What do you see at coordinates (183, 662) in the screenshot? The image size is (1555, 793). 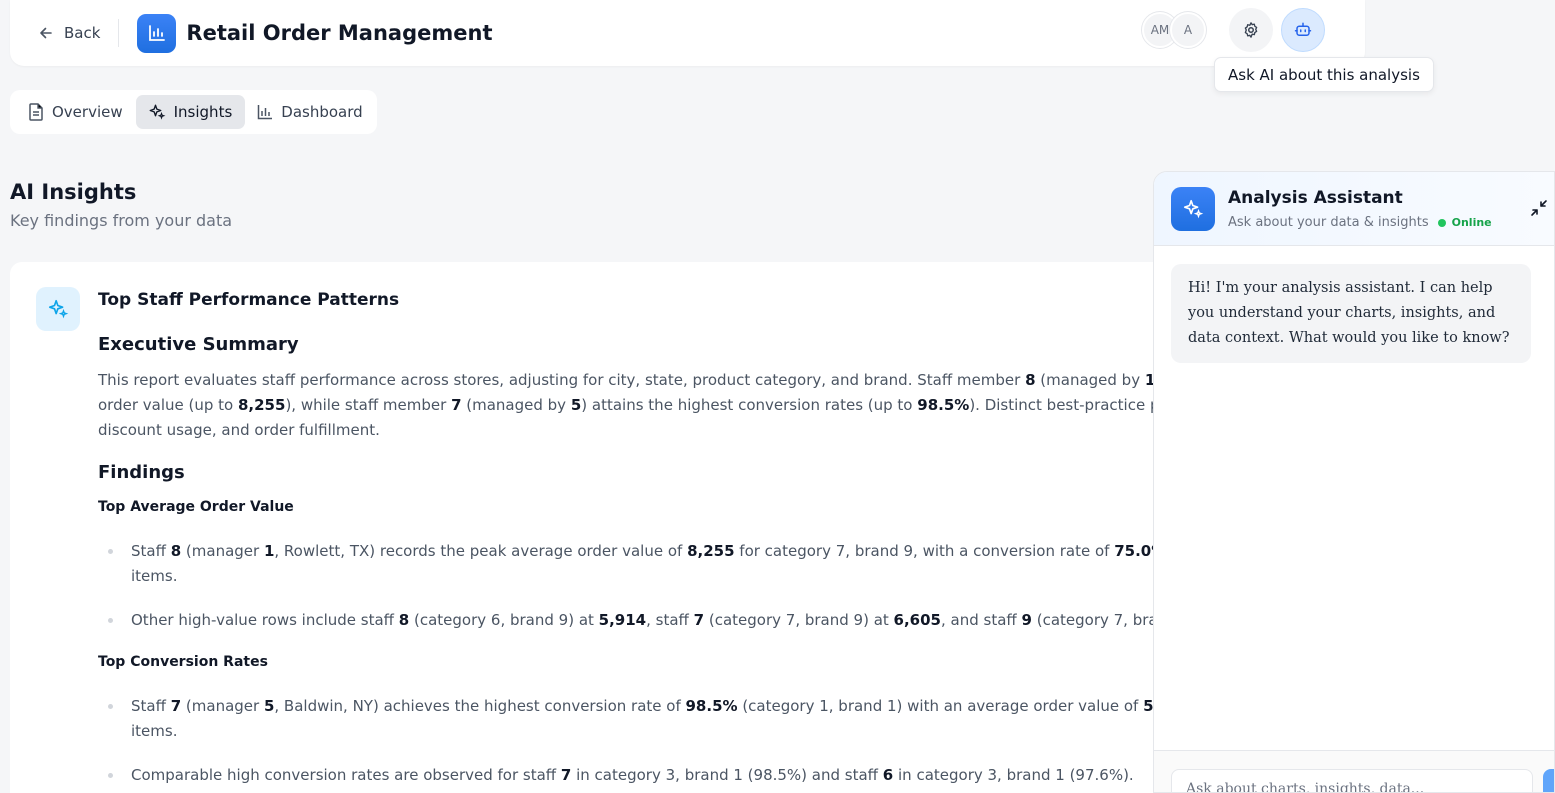 I see `section-heading: Top Conversion Rates` at bounding box center [183, 662].